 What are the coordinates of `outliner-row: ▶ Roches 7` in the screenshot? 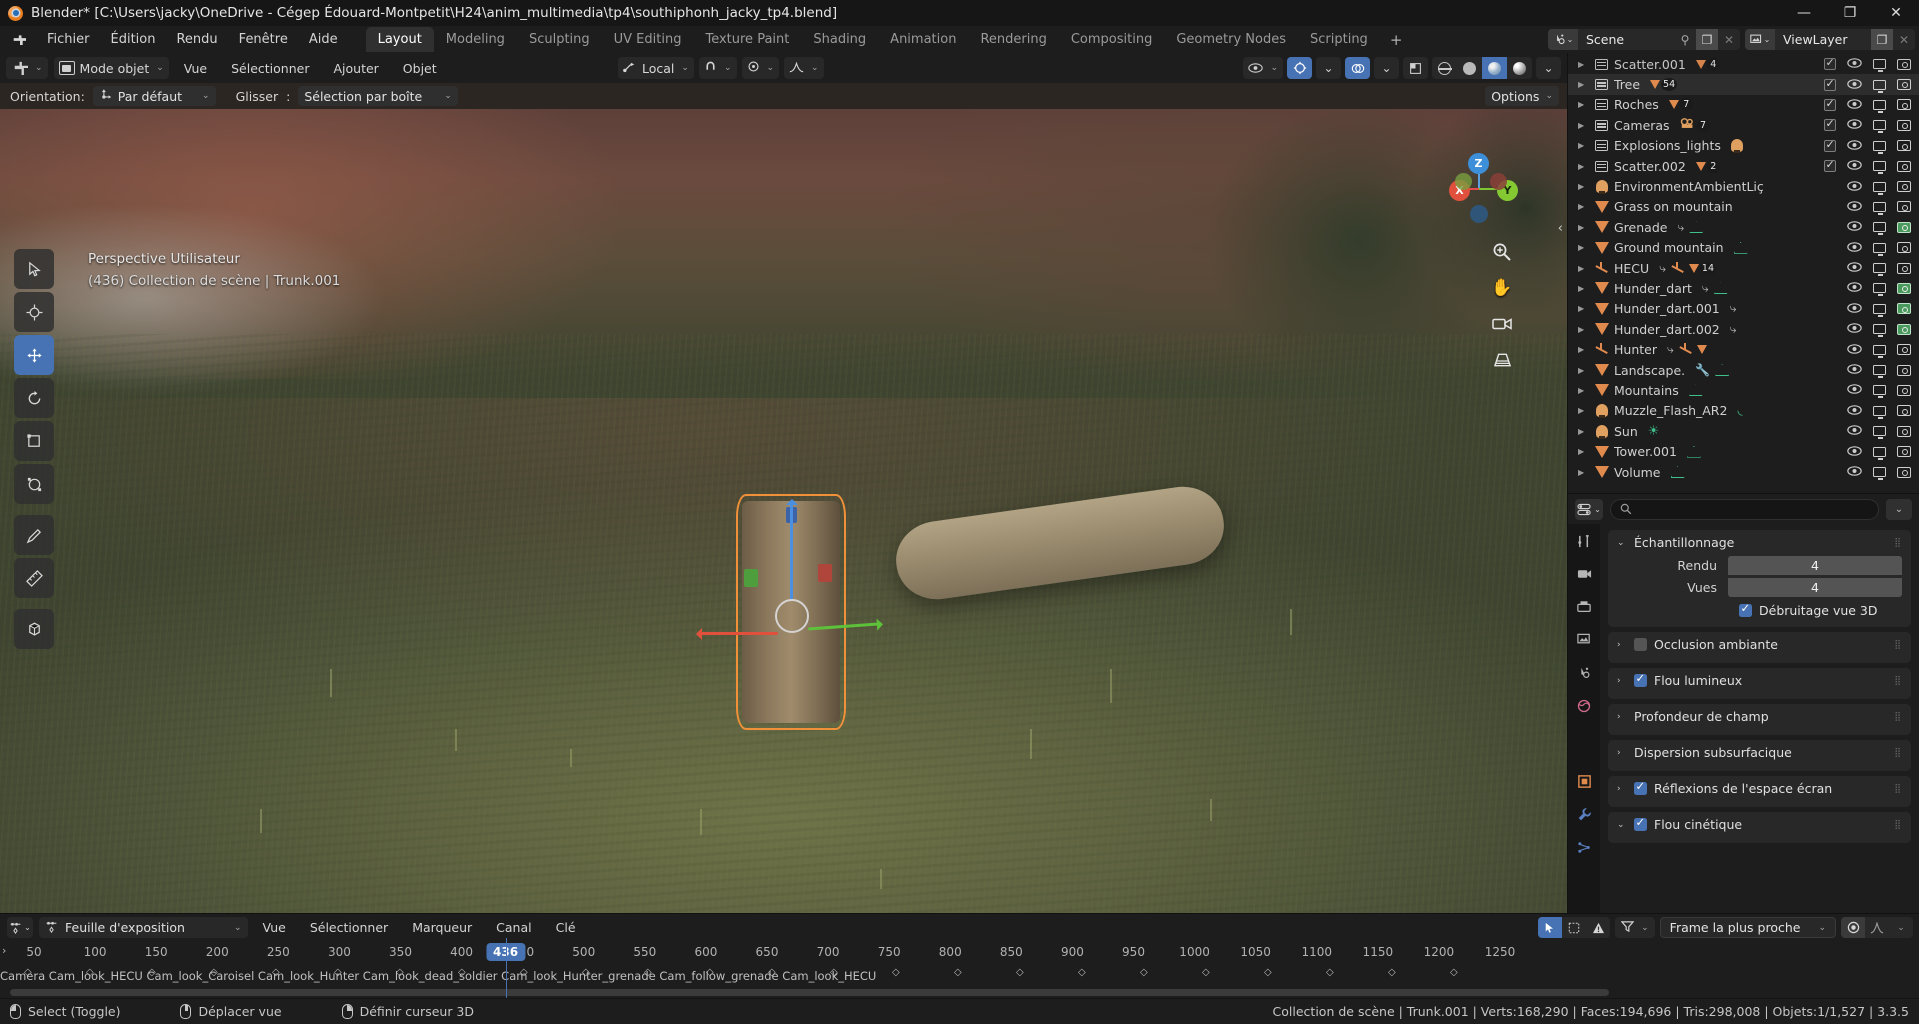 It's located at (1743, 105).